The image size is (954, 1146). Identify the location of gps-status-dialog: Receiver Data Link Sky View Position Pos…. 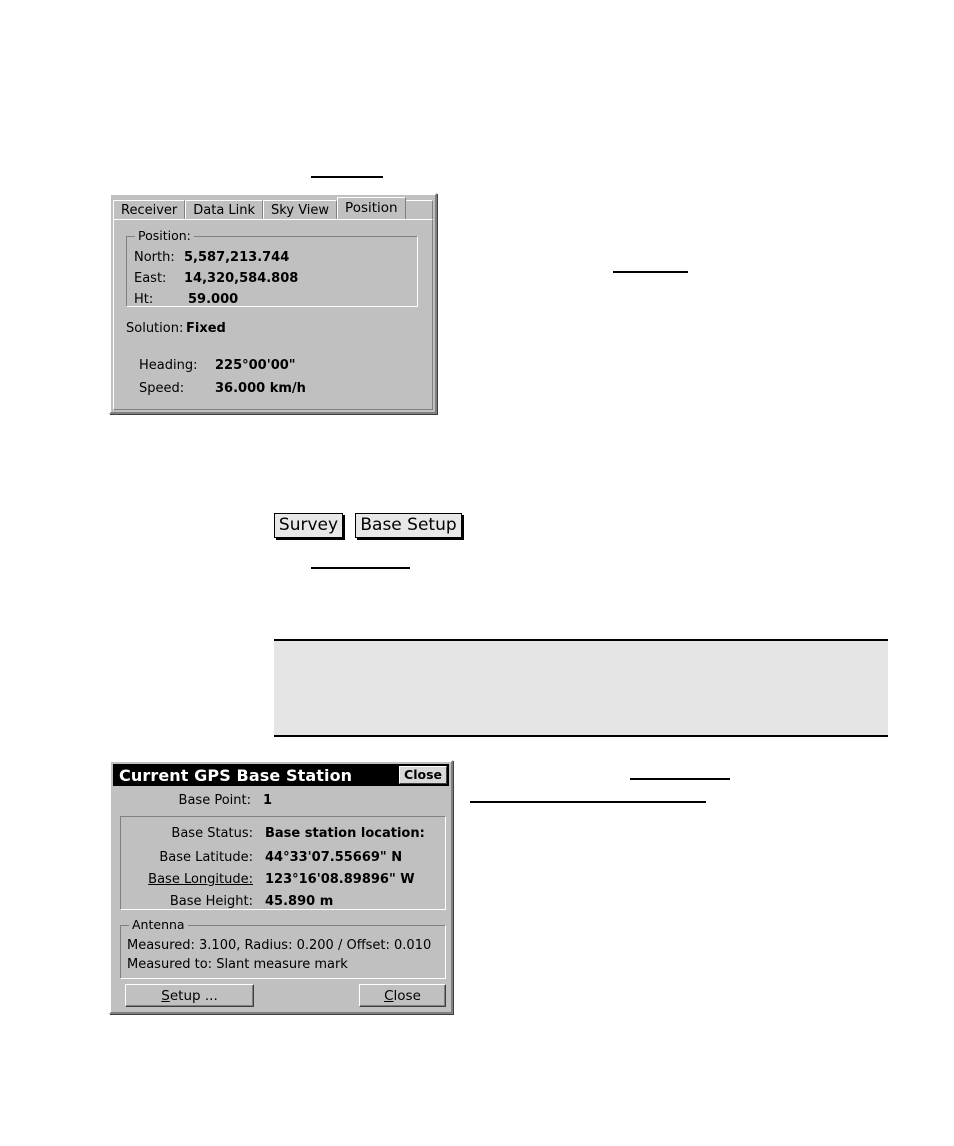
(273, 303).